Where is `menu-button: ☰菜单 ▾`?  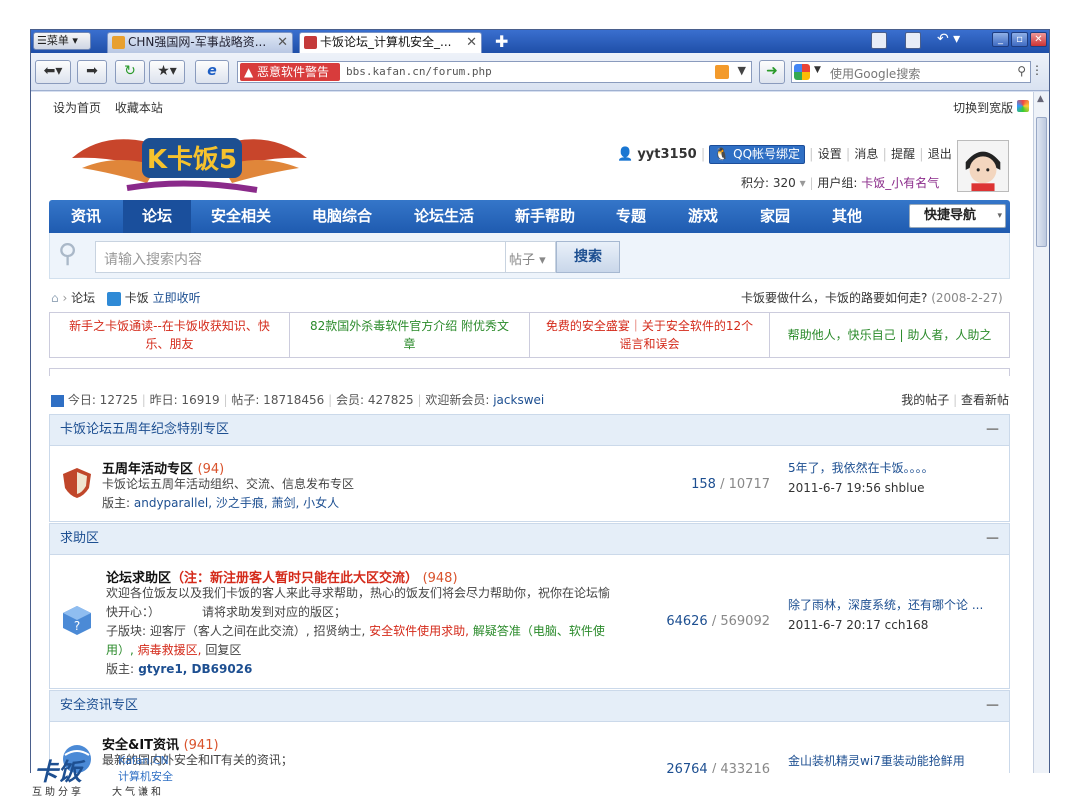
menu-button: ☰菜单 ▾ is located at coordinates (62, 41).